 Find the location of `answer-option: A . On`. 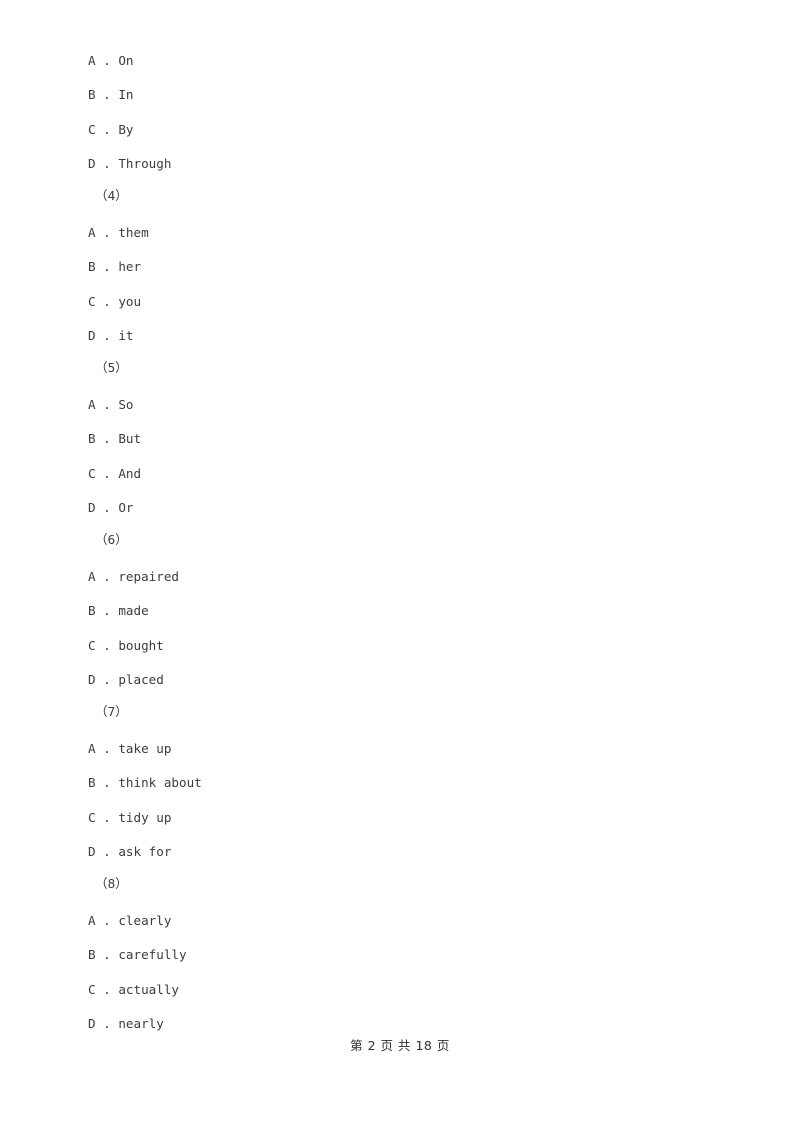

answer-option: A . On is located at coordinates (111, 60).